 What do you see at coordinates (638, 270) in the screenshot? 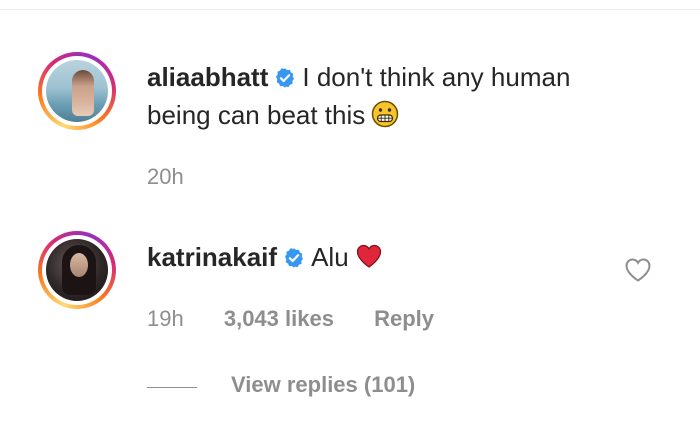
I see `like-heart-icon` at bounding box center [638, 270].